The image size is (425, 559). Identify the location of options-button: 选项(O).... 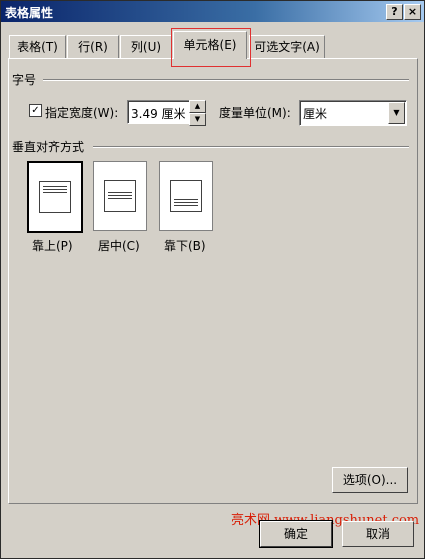
(370, 480).